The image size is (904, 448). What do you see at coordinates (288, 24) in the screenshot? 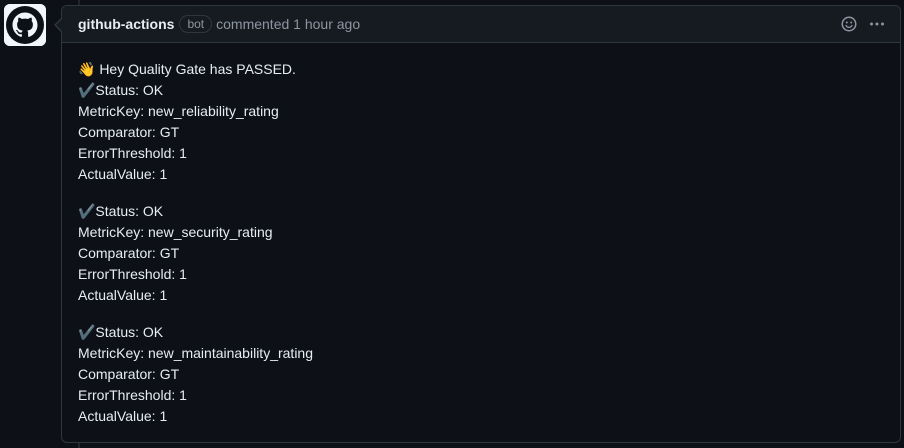
I see `comment-timestamp: commented 1 hour ago` at bounding box center [288, 24].